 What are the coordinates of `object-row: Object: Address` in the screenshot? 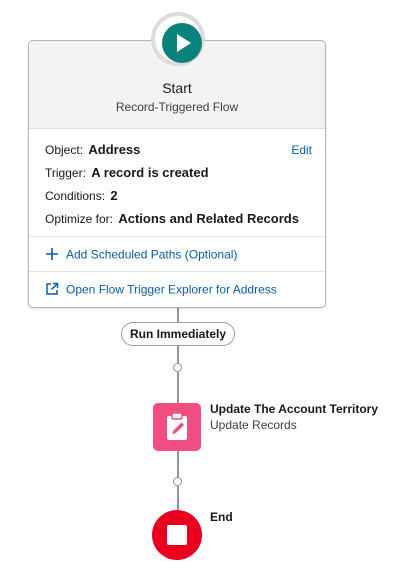 It's located at (92, 149).